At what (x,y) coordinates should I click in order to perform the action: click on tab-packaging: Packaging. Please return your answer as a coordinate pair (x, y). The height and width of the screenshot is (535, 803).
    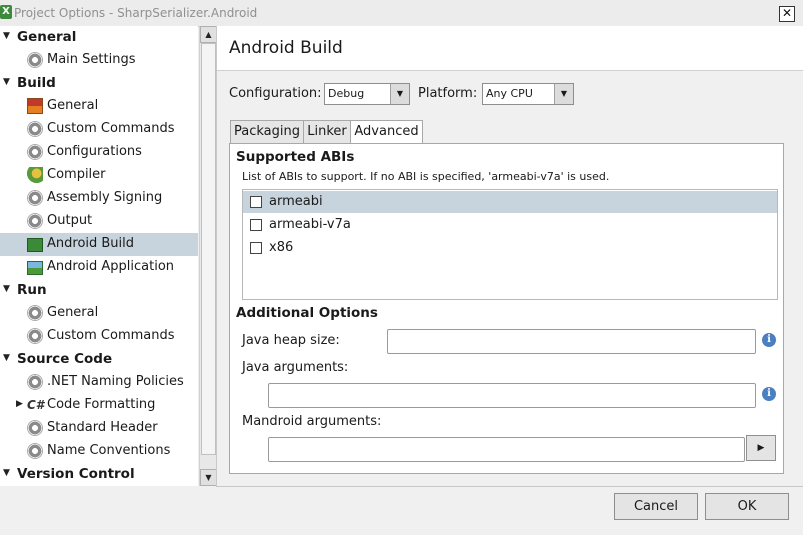
    Looking at the image, I should click on (267, 131).